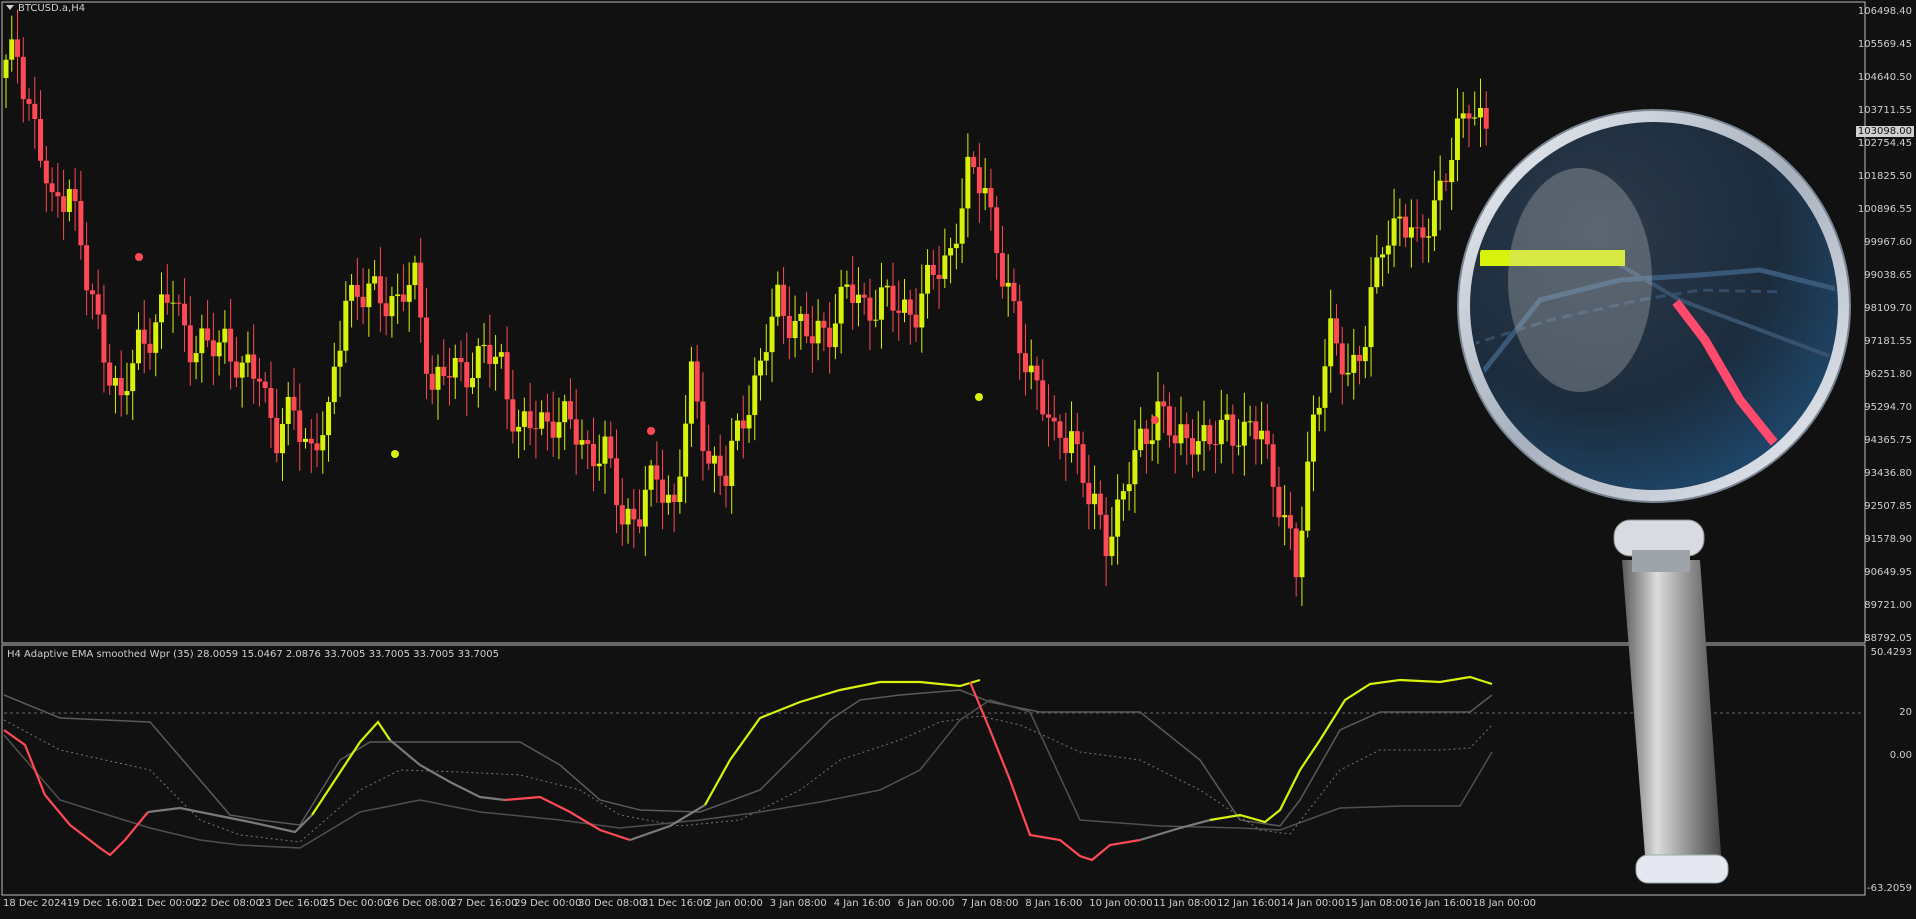 Image resolution: width=1916 pixels, height=919 pixels. What do you see at coordinates (356, 903) in the screenshot?
I see `time-tick-label: 25 Dec 00:00` at bounding box center [356, 903].